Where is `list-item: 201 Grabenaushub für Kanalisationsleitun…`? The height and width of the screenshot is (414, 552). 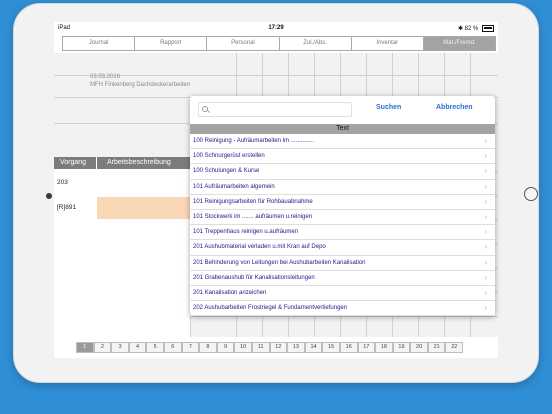
list-item: 201 Grabenaushub für Kanalisationsleitun… is located at coordinates (342, 278).